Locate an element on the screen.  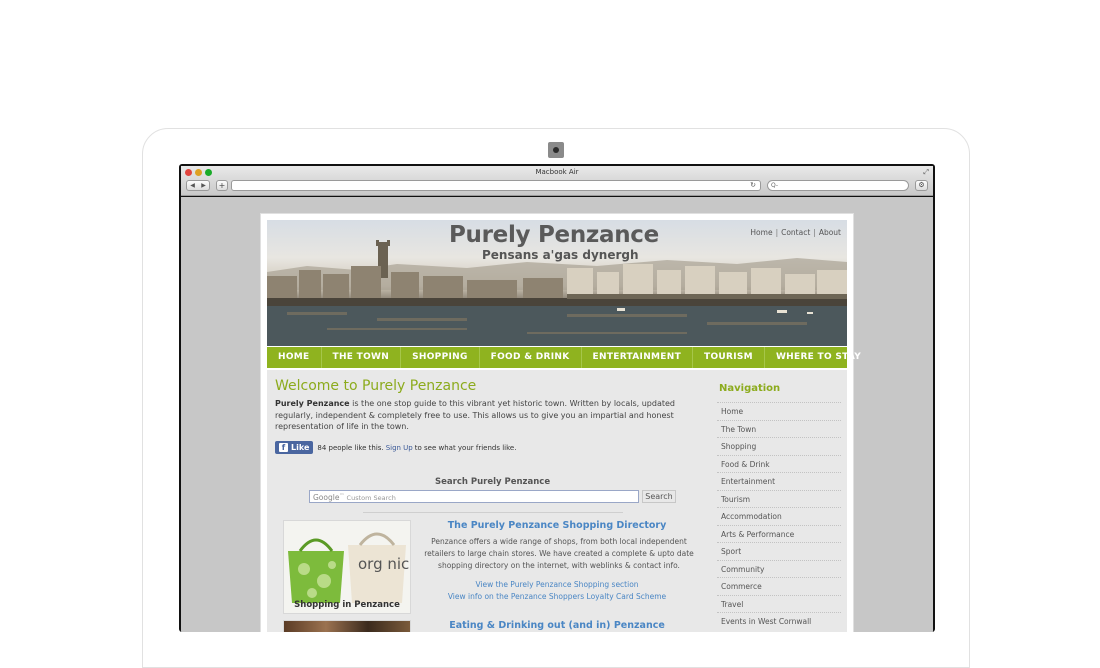
sidebar-item-food-drink: Food & Drink is located at coordinates (779, 463).